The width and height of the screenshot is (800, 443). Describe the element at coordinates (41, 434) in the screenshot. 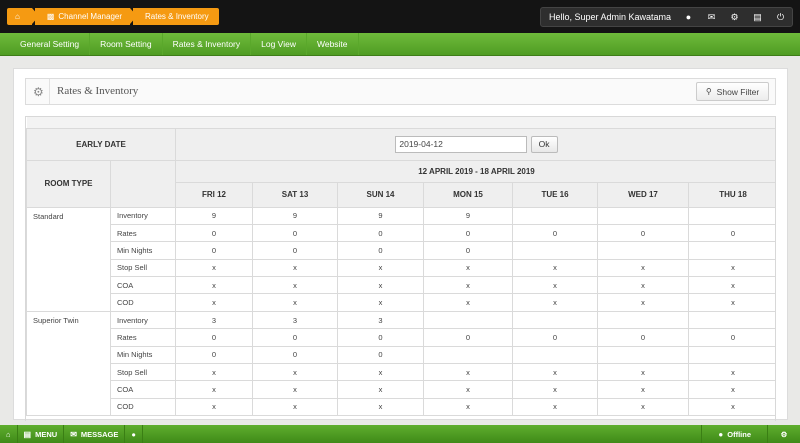

I see `menu-button: ▤ MENU` at that location.